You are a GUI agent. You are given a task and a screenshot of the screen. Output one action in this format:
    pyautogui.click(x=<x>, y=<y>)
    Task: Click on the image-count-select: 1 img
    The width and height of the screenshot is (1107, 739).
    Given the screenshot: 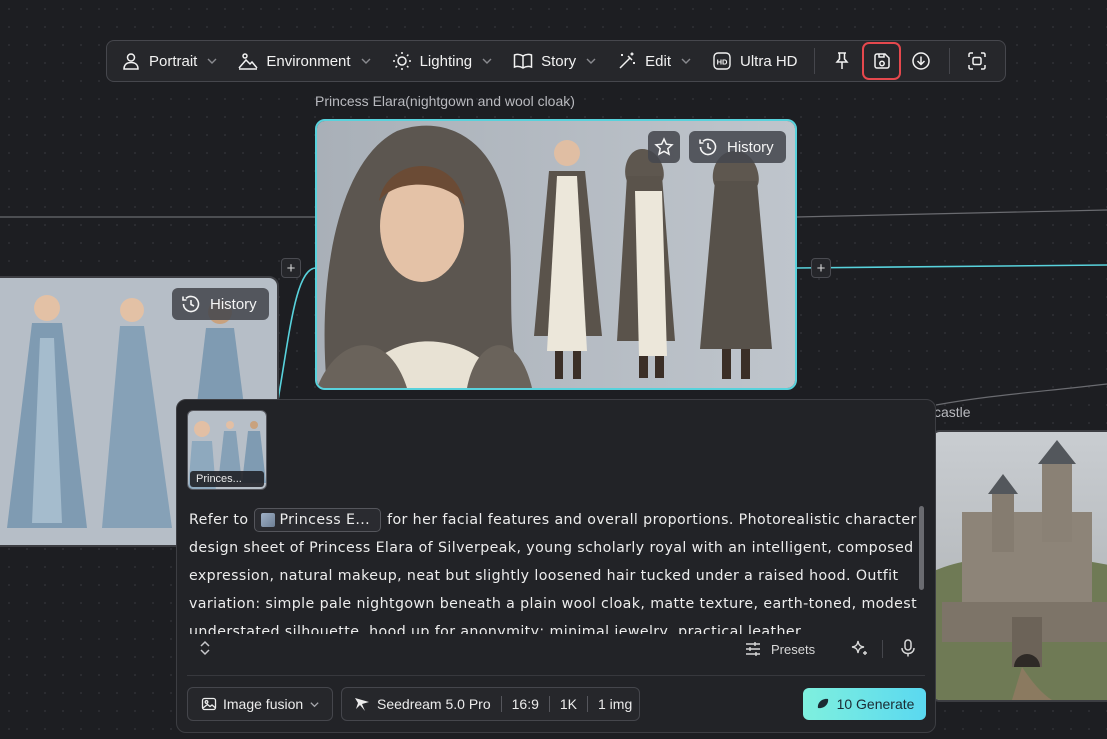 What is the action you would take?
    pyautogui.click(x=615, y=704)
    